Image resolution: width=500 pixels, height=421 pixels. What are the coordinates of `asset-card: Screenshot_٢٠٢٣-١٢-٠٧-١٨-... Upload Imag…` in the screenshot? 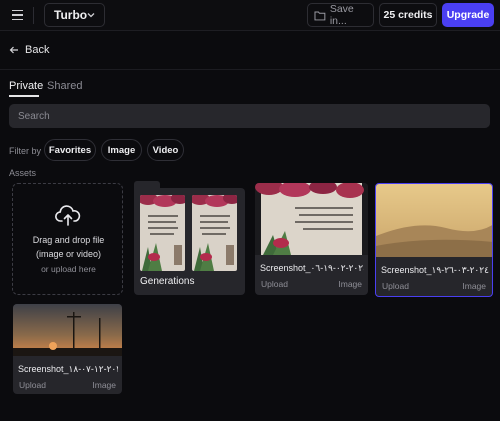 It's located at (67, 349).